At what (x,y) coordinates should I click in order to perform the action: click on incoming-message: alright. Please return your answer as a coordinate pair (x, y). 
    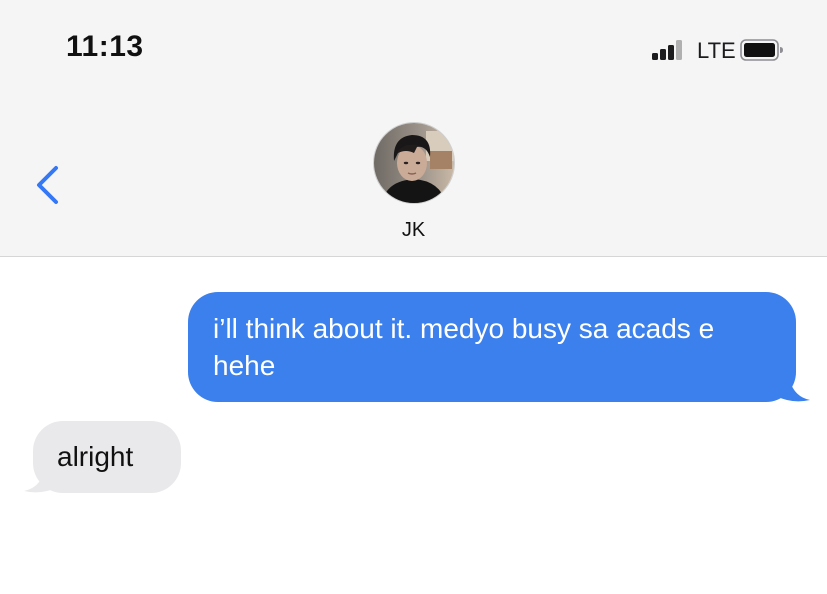
    Looking at the image, I should click on (104, 458).